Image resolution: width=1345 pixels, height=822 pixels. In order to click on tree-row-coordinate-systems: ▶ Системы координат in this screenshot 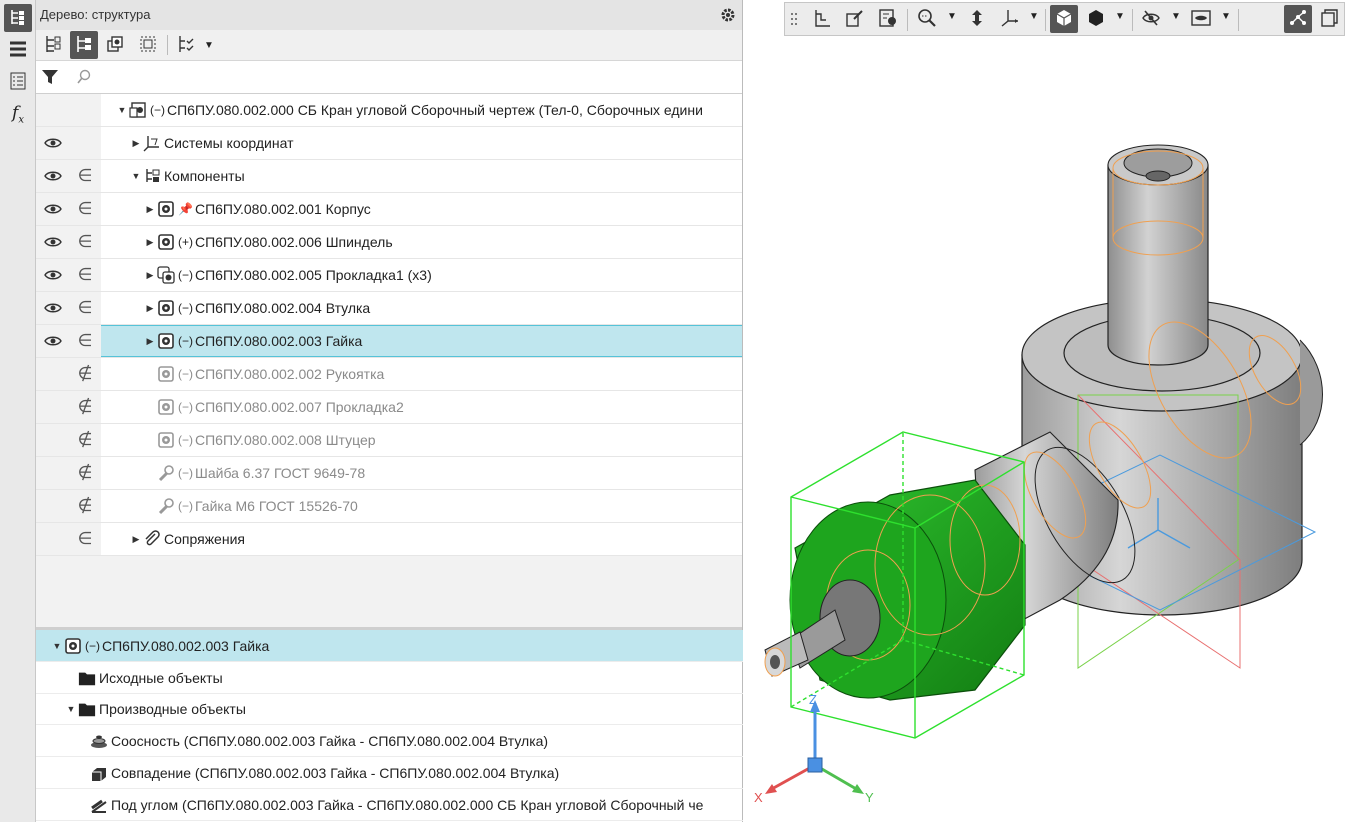, I will do `click(389, 143)`.